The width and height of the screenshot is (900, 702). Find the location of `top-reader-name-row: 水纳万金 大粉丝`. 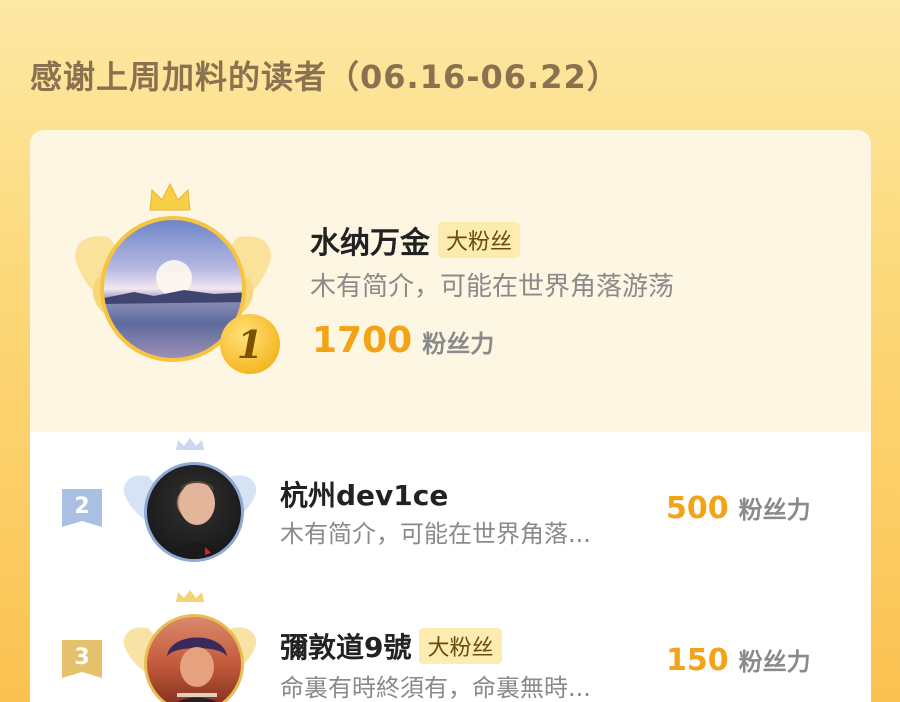

top-reader-name-row: 水纳万金 大粉丝 is located at coordinates (415, 240).